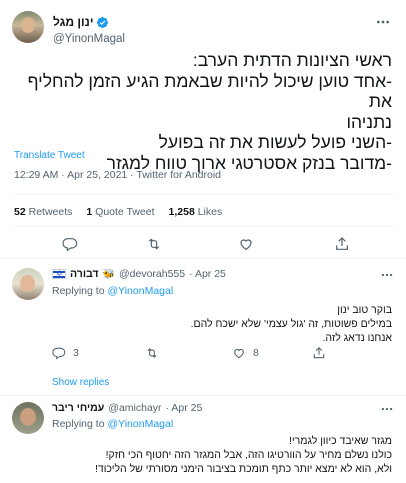  Describe the element at coordinates (188, 354) in the screenshot. I see `reply-actions: 3 8` at that location.